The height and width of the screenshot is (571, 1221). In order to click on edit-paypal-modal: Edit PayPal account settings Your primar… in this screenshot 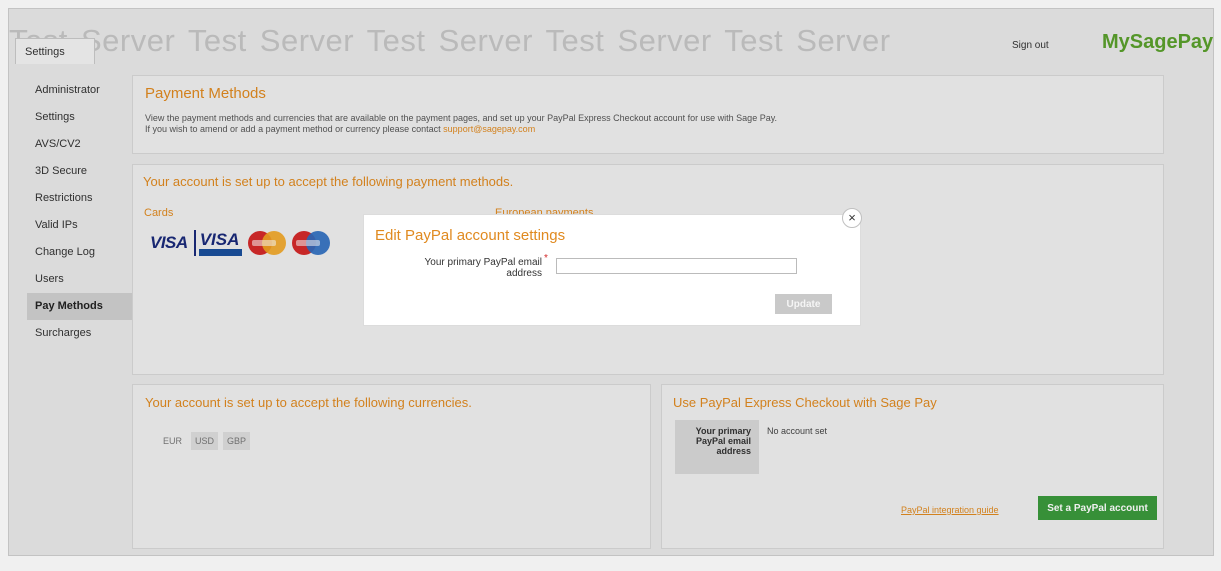, I will do `click(612, 270)`.